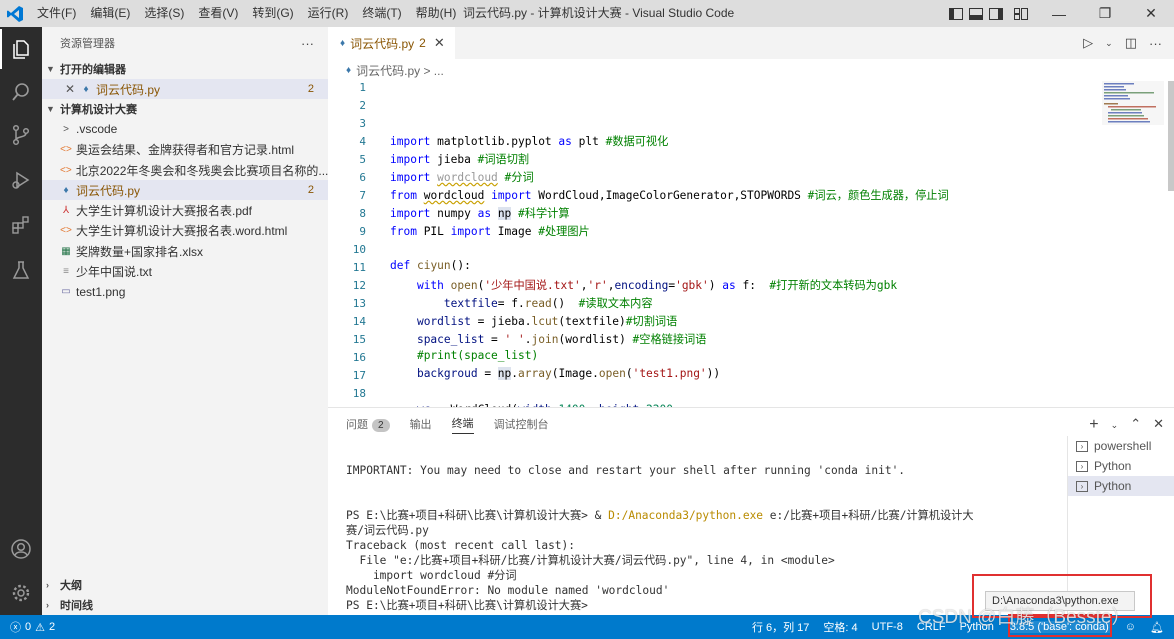 The width and height of the screenshot is (1174, 639). I want to click on outline-section: › 大纲, so click(185, 585).